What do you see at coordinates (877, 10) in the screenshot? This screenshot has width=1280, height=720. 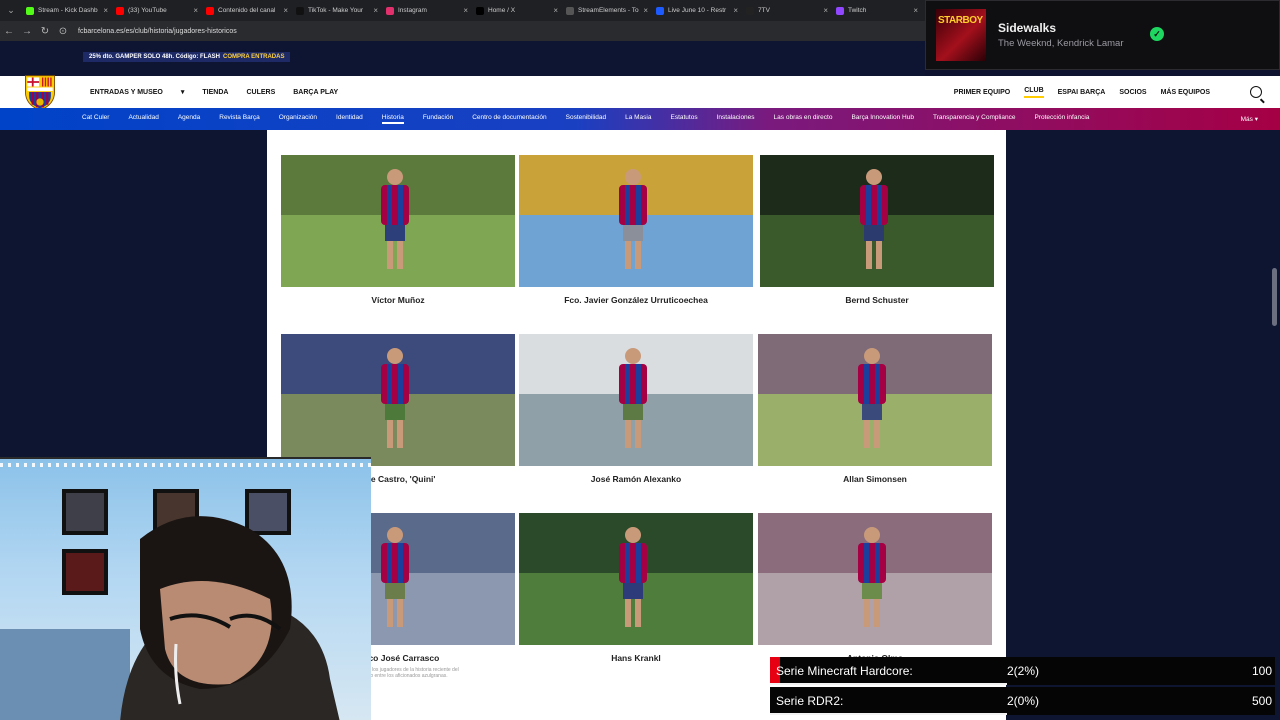 I see `browser-tab: Twitch ×` at bounding box center [877, 10].